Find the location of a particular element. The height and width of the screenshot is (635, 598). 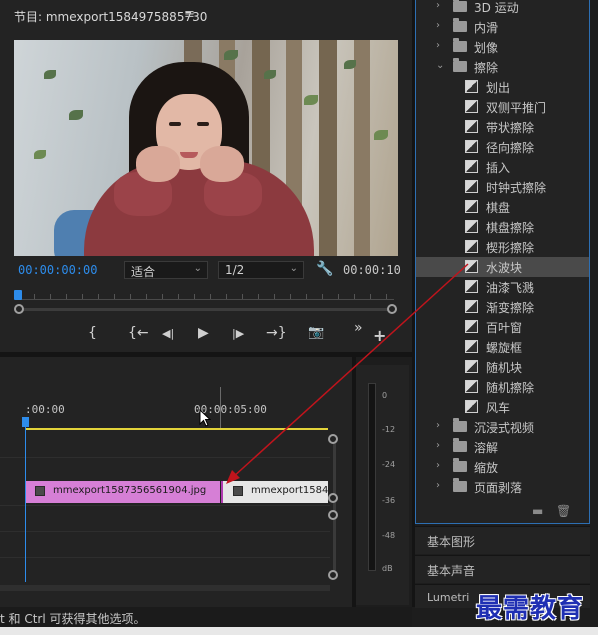

effects-folder: › 溶解 is located at coordinates (502, 447).